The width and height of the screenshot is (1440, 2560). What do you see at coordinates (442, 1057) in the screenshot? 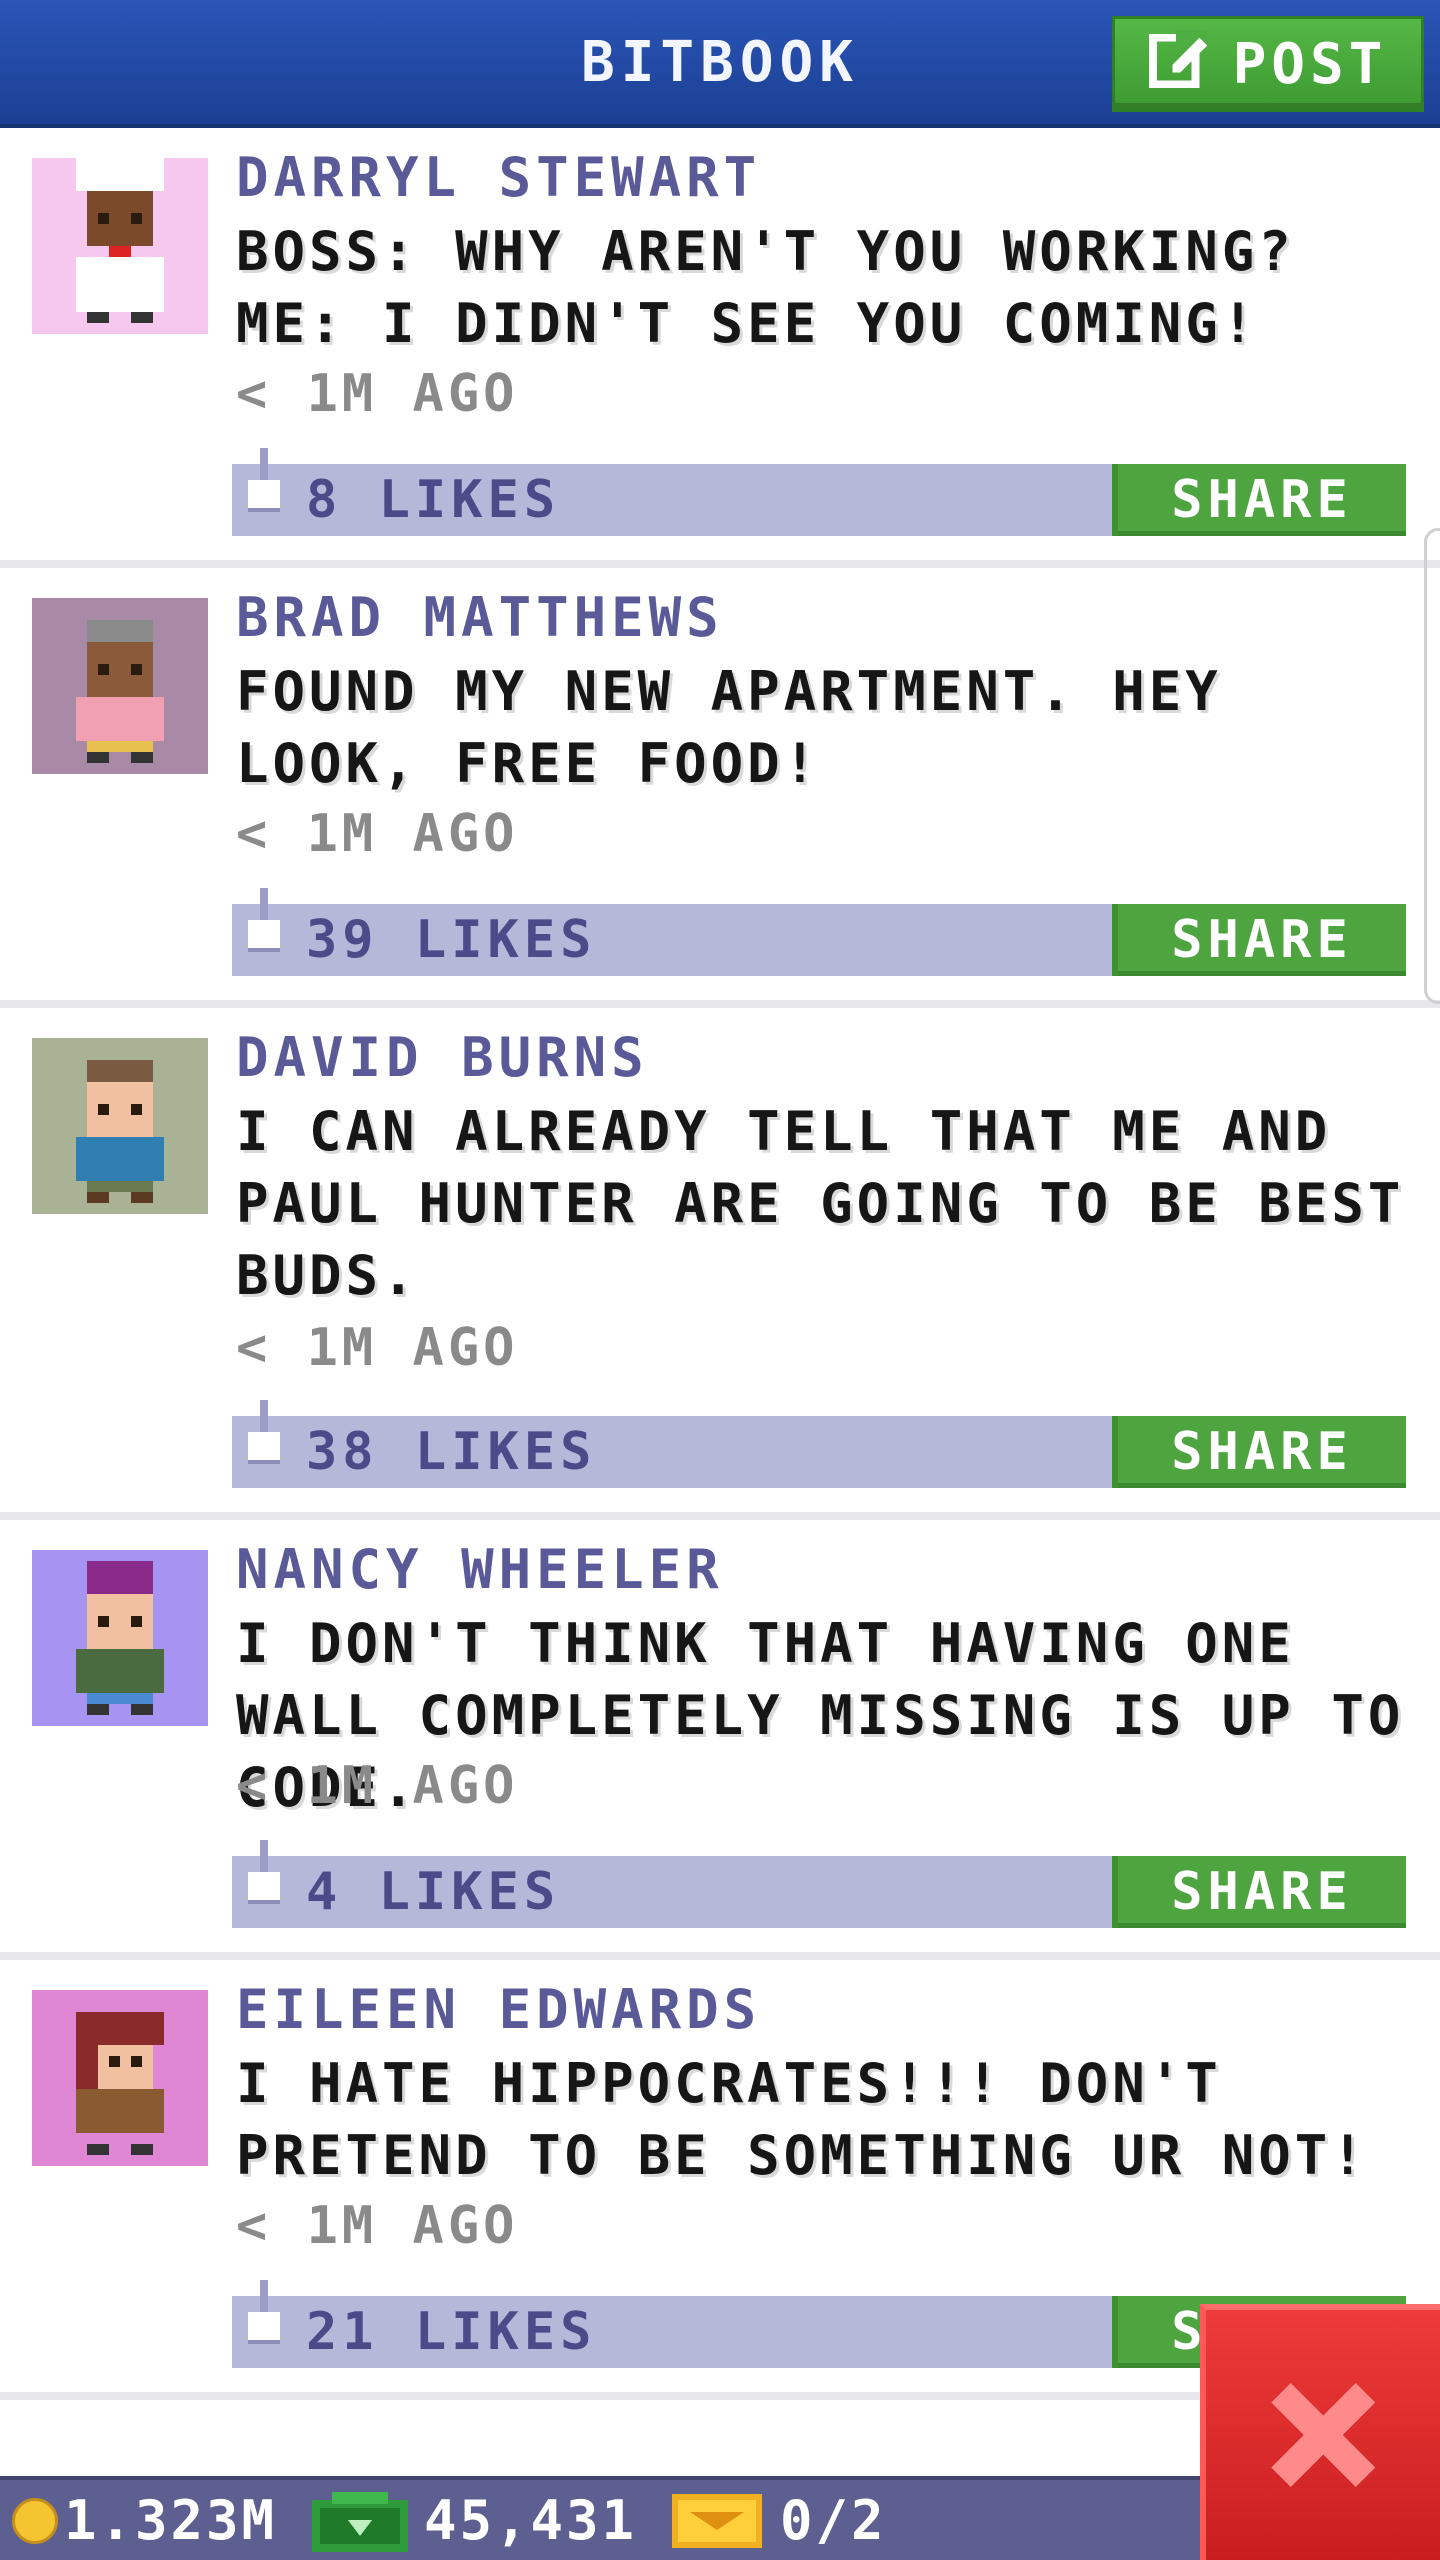
I see `post-author: DAVID BURNS` at bounding box center [442, 1057].